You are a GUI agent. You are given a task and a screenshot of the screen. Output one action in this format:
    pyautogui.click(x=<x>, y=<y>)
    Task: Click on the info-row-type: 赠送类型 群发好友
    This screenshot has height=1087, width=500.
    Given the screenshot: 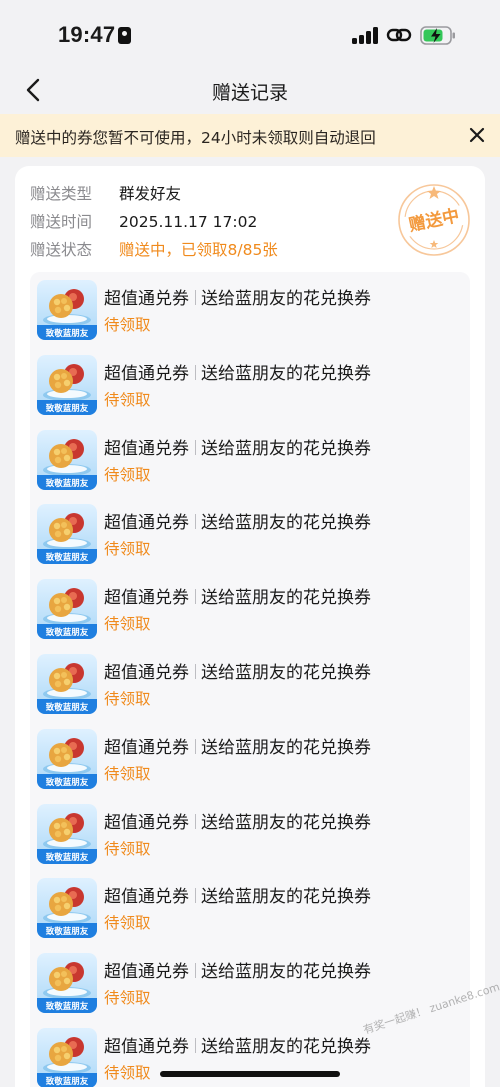 What is the action you would take?
    pyautogui.click(x=105, y=193)
    